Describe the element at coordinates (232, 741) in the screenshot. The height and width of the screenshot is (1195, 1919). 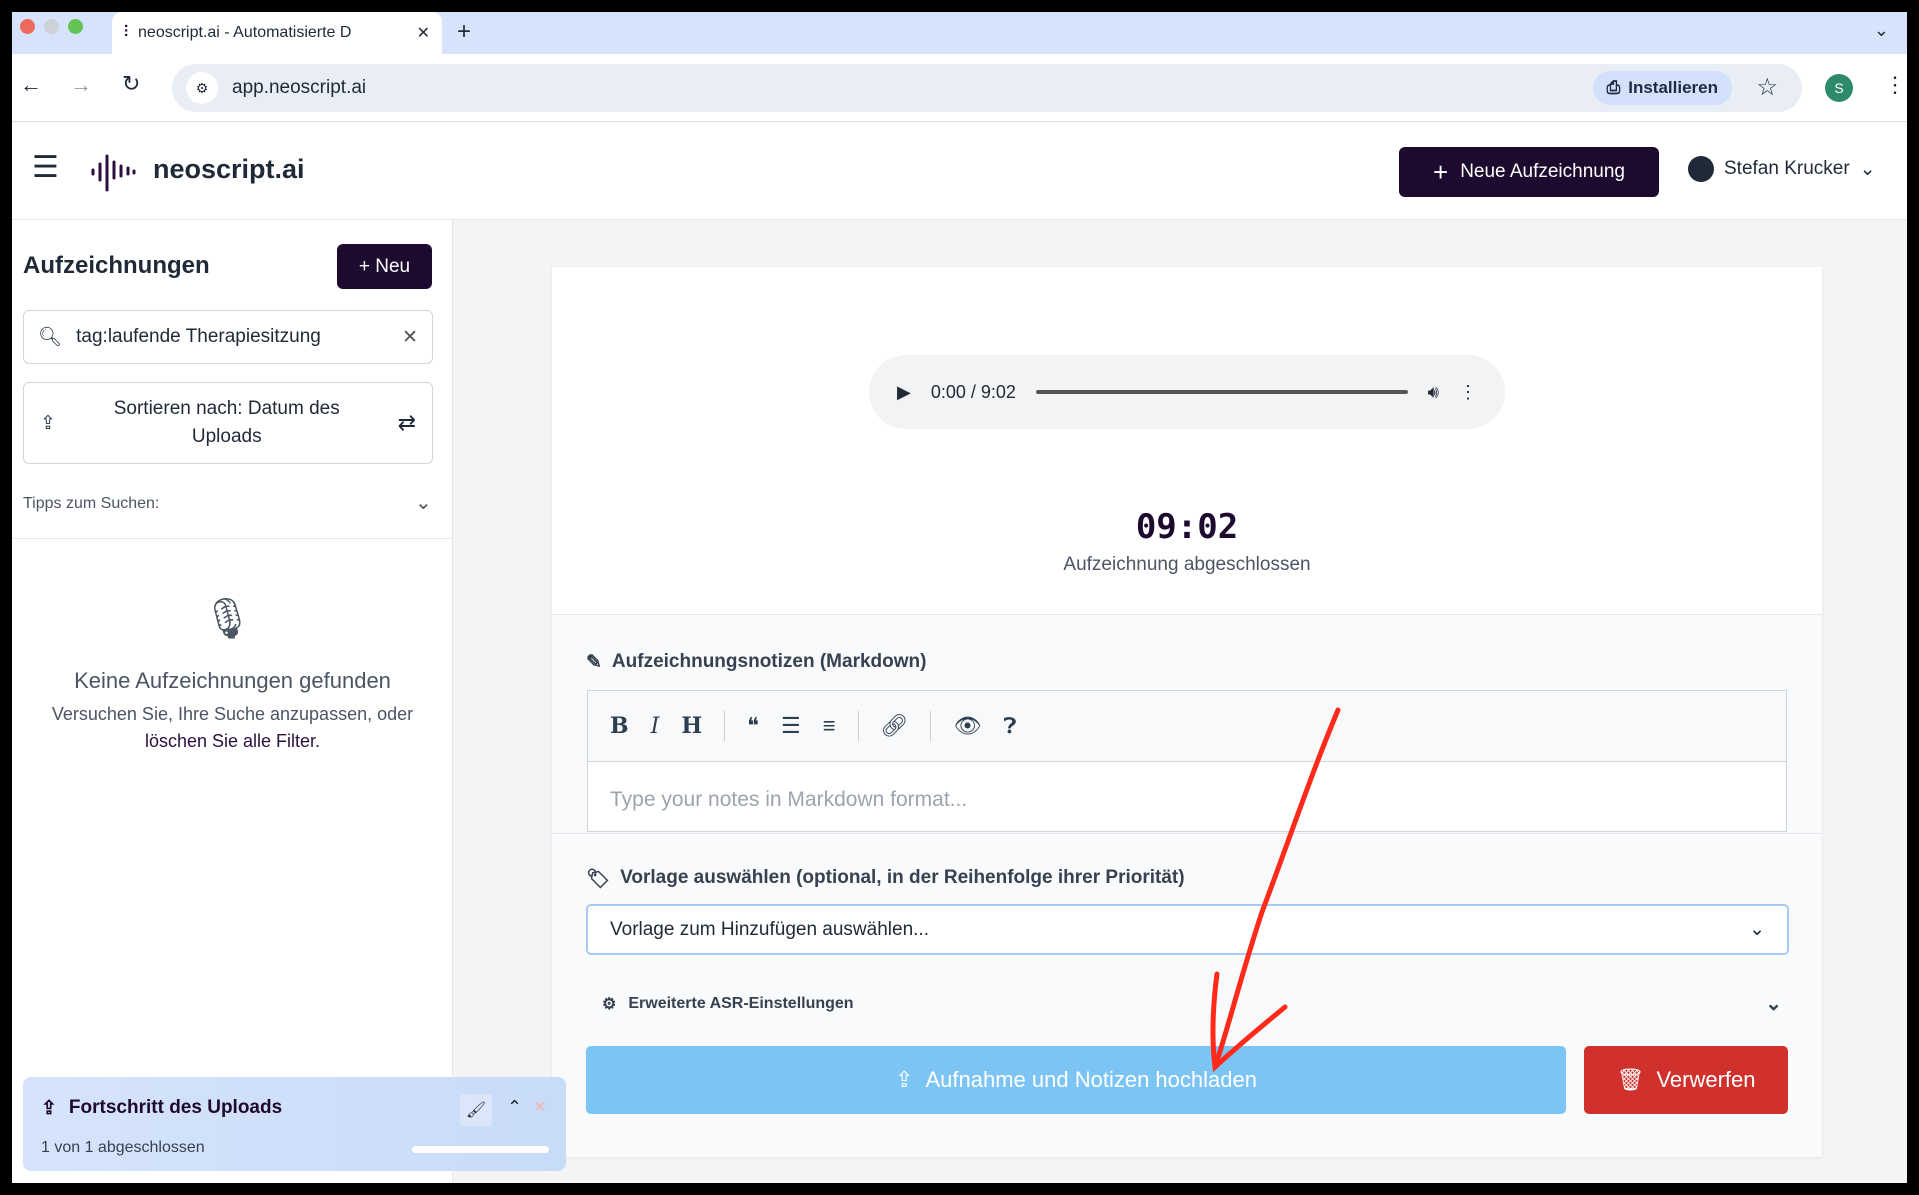
I see `clear-filters-link: löschen Sie alle Filter.` at that location.